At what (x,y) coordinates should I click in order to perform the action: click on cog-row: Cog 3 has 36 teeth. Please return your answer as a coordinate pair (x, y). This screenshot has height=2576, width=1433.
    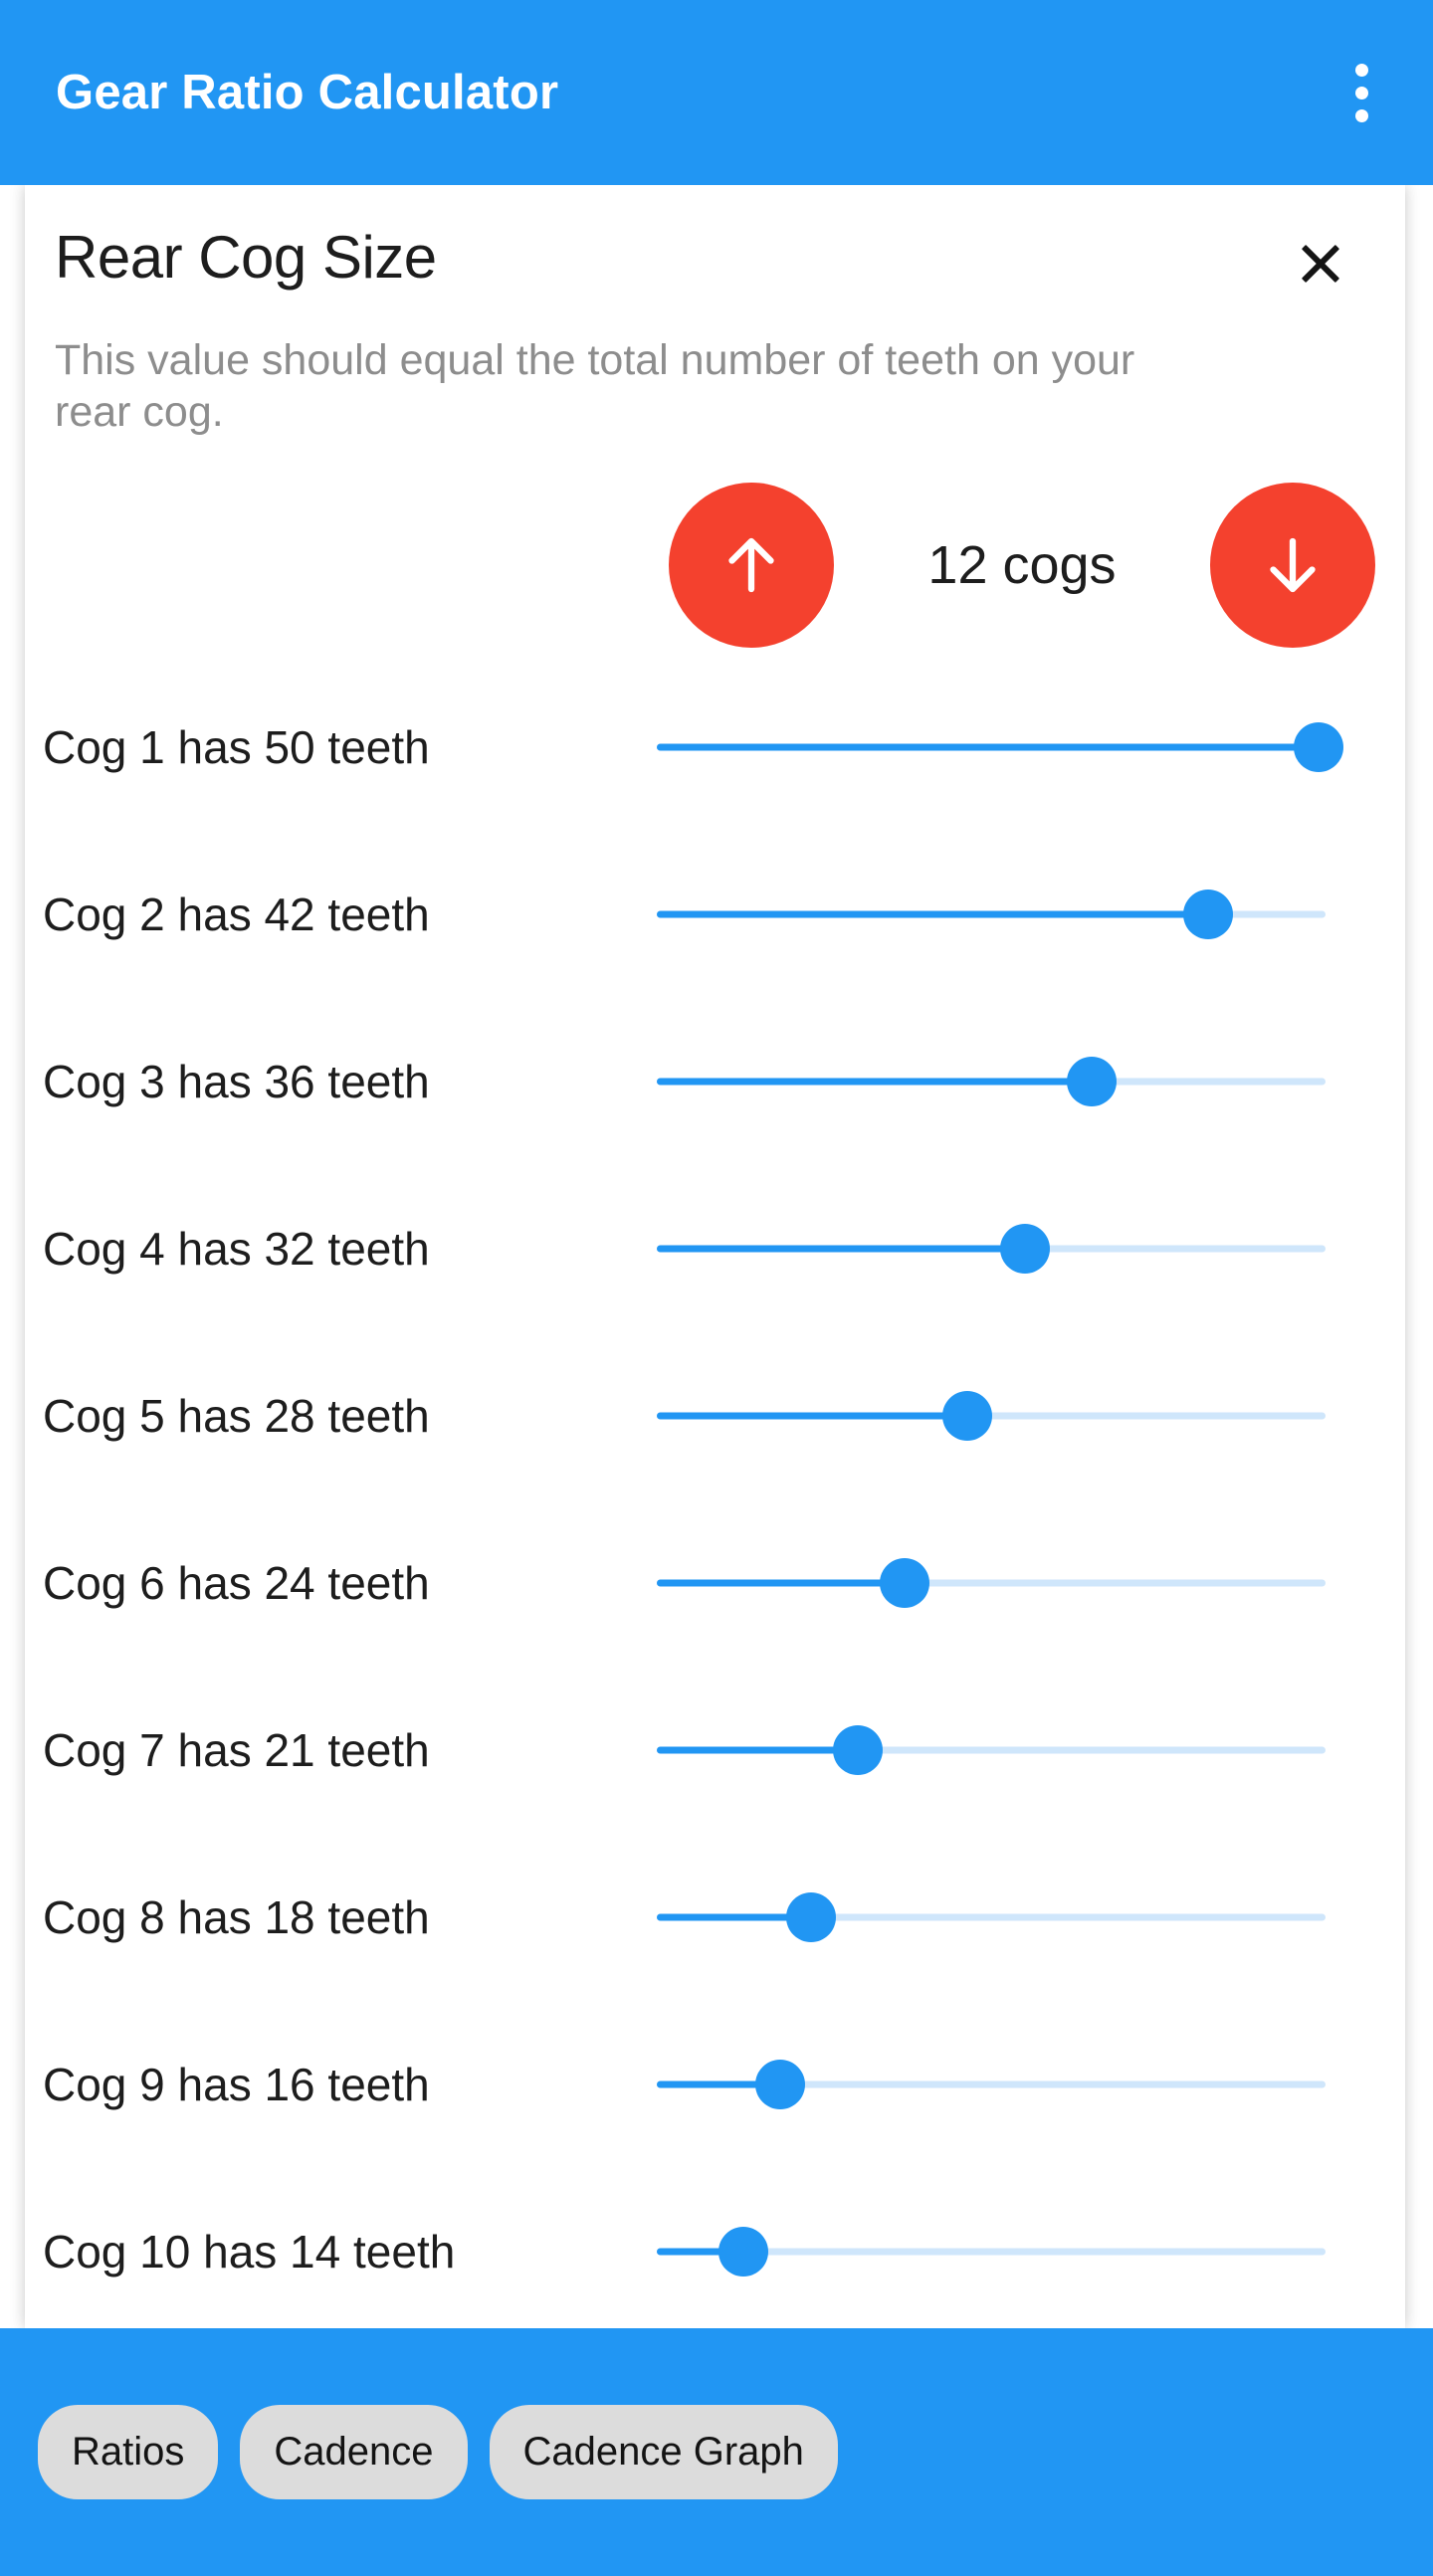
    Looking at the image, I should click on (715, 1081).